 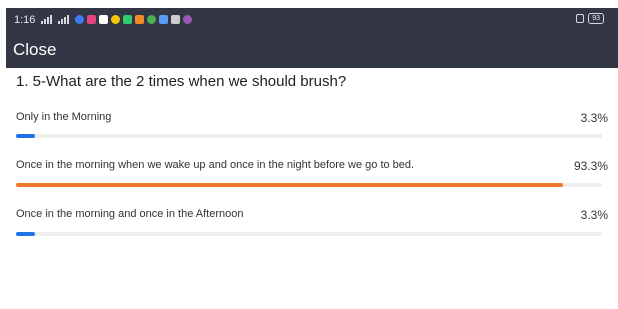 I want to click on status-bar: 1:16 93, so click(x=312, y=19).